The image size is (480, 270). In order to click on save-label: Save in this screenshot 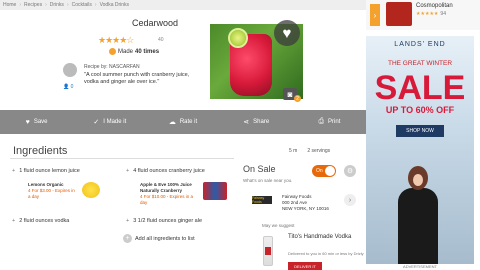, I will do `click(40, 122)`.